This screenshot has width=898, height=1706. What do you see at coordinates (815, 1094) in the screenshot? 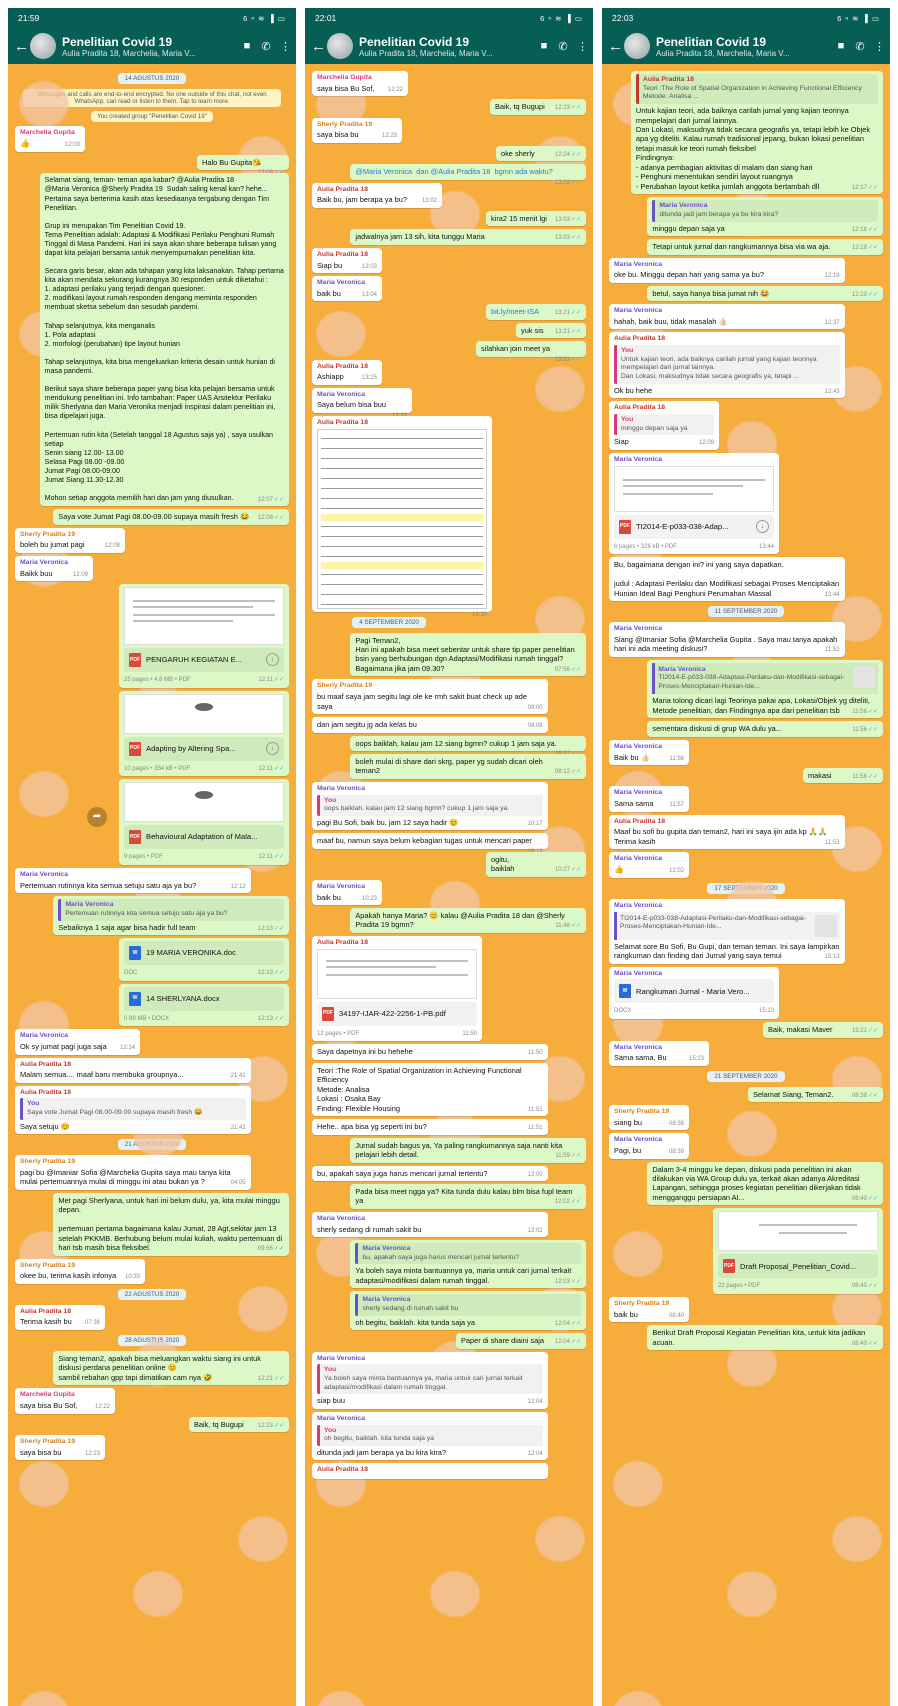
I see `message-bubble: Selamat Siang, Teman2. 08:38✓✓` at bounding box center [815, 1094].